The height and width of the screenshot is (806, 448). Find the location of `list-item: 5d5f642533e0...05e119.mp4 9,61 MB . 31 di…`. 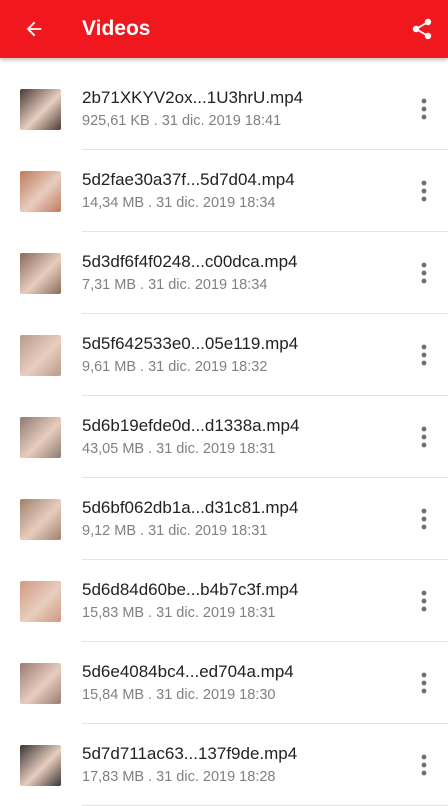

list-item: 5d5f642533e0...05e119.mp4 9,61 MB . 31 di… is located at coordinates (224, 355).